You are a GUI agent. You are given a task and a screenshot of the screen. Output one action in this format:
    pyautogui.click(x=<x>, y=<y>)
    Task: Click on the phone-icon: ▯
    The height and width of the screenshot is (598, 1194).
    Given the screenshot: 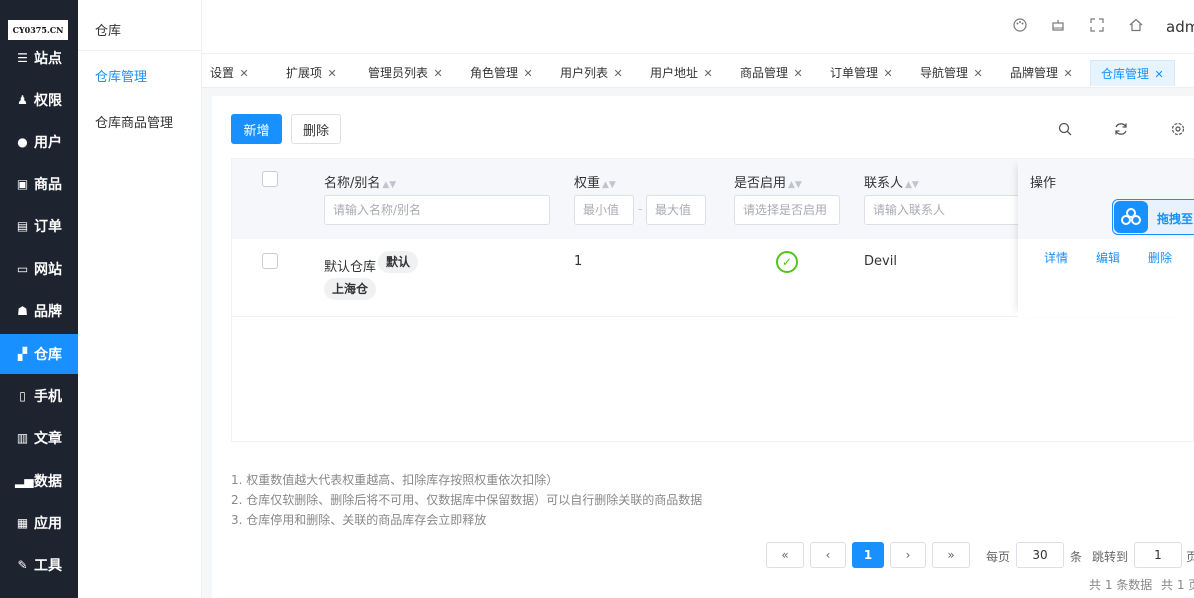 What is the action you would take?
    pyautogui.click(x=22, y=396)
    